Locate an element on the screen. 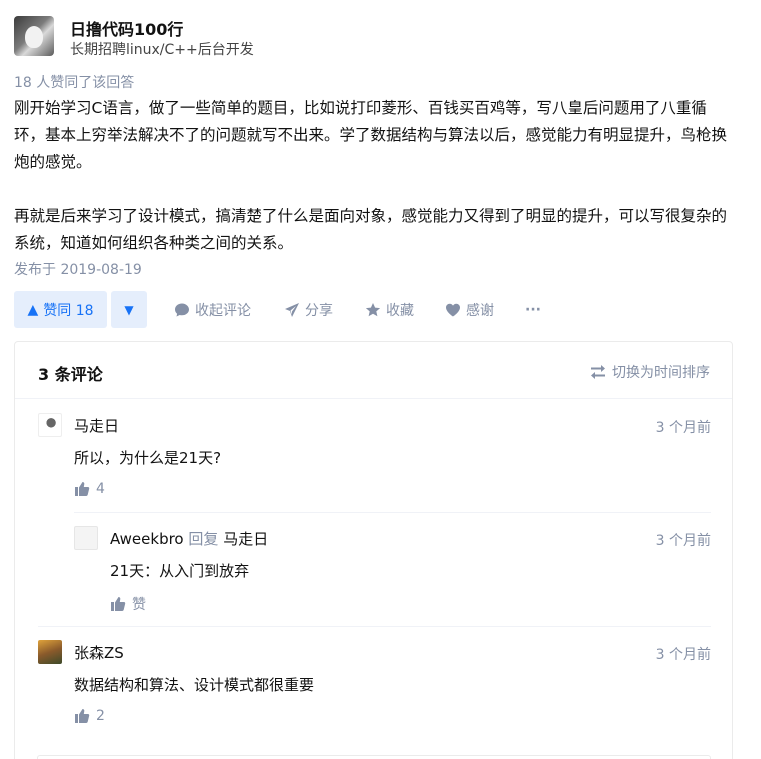  commenter-name: Aweekbro 回复 马走日 is located at coordinates (189, 538).